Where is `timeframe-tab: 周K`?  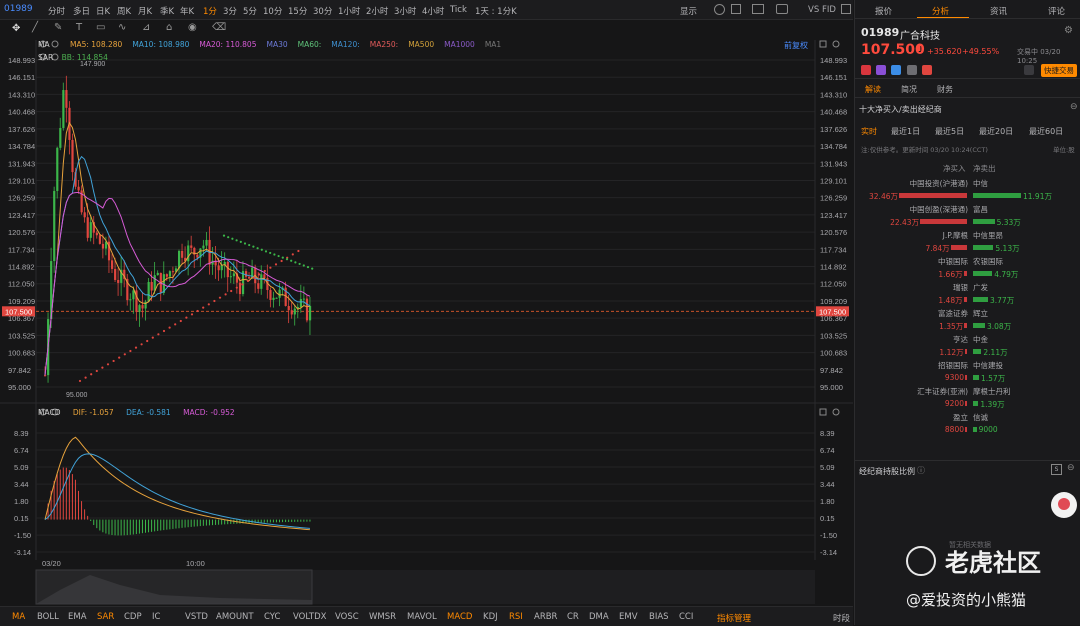
timeframe-tab: 周K is located at coordinates (124, 11).